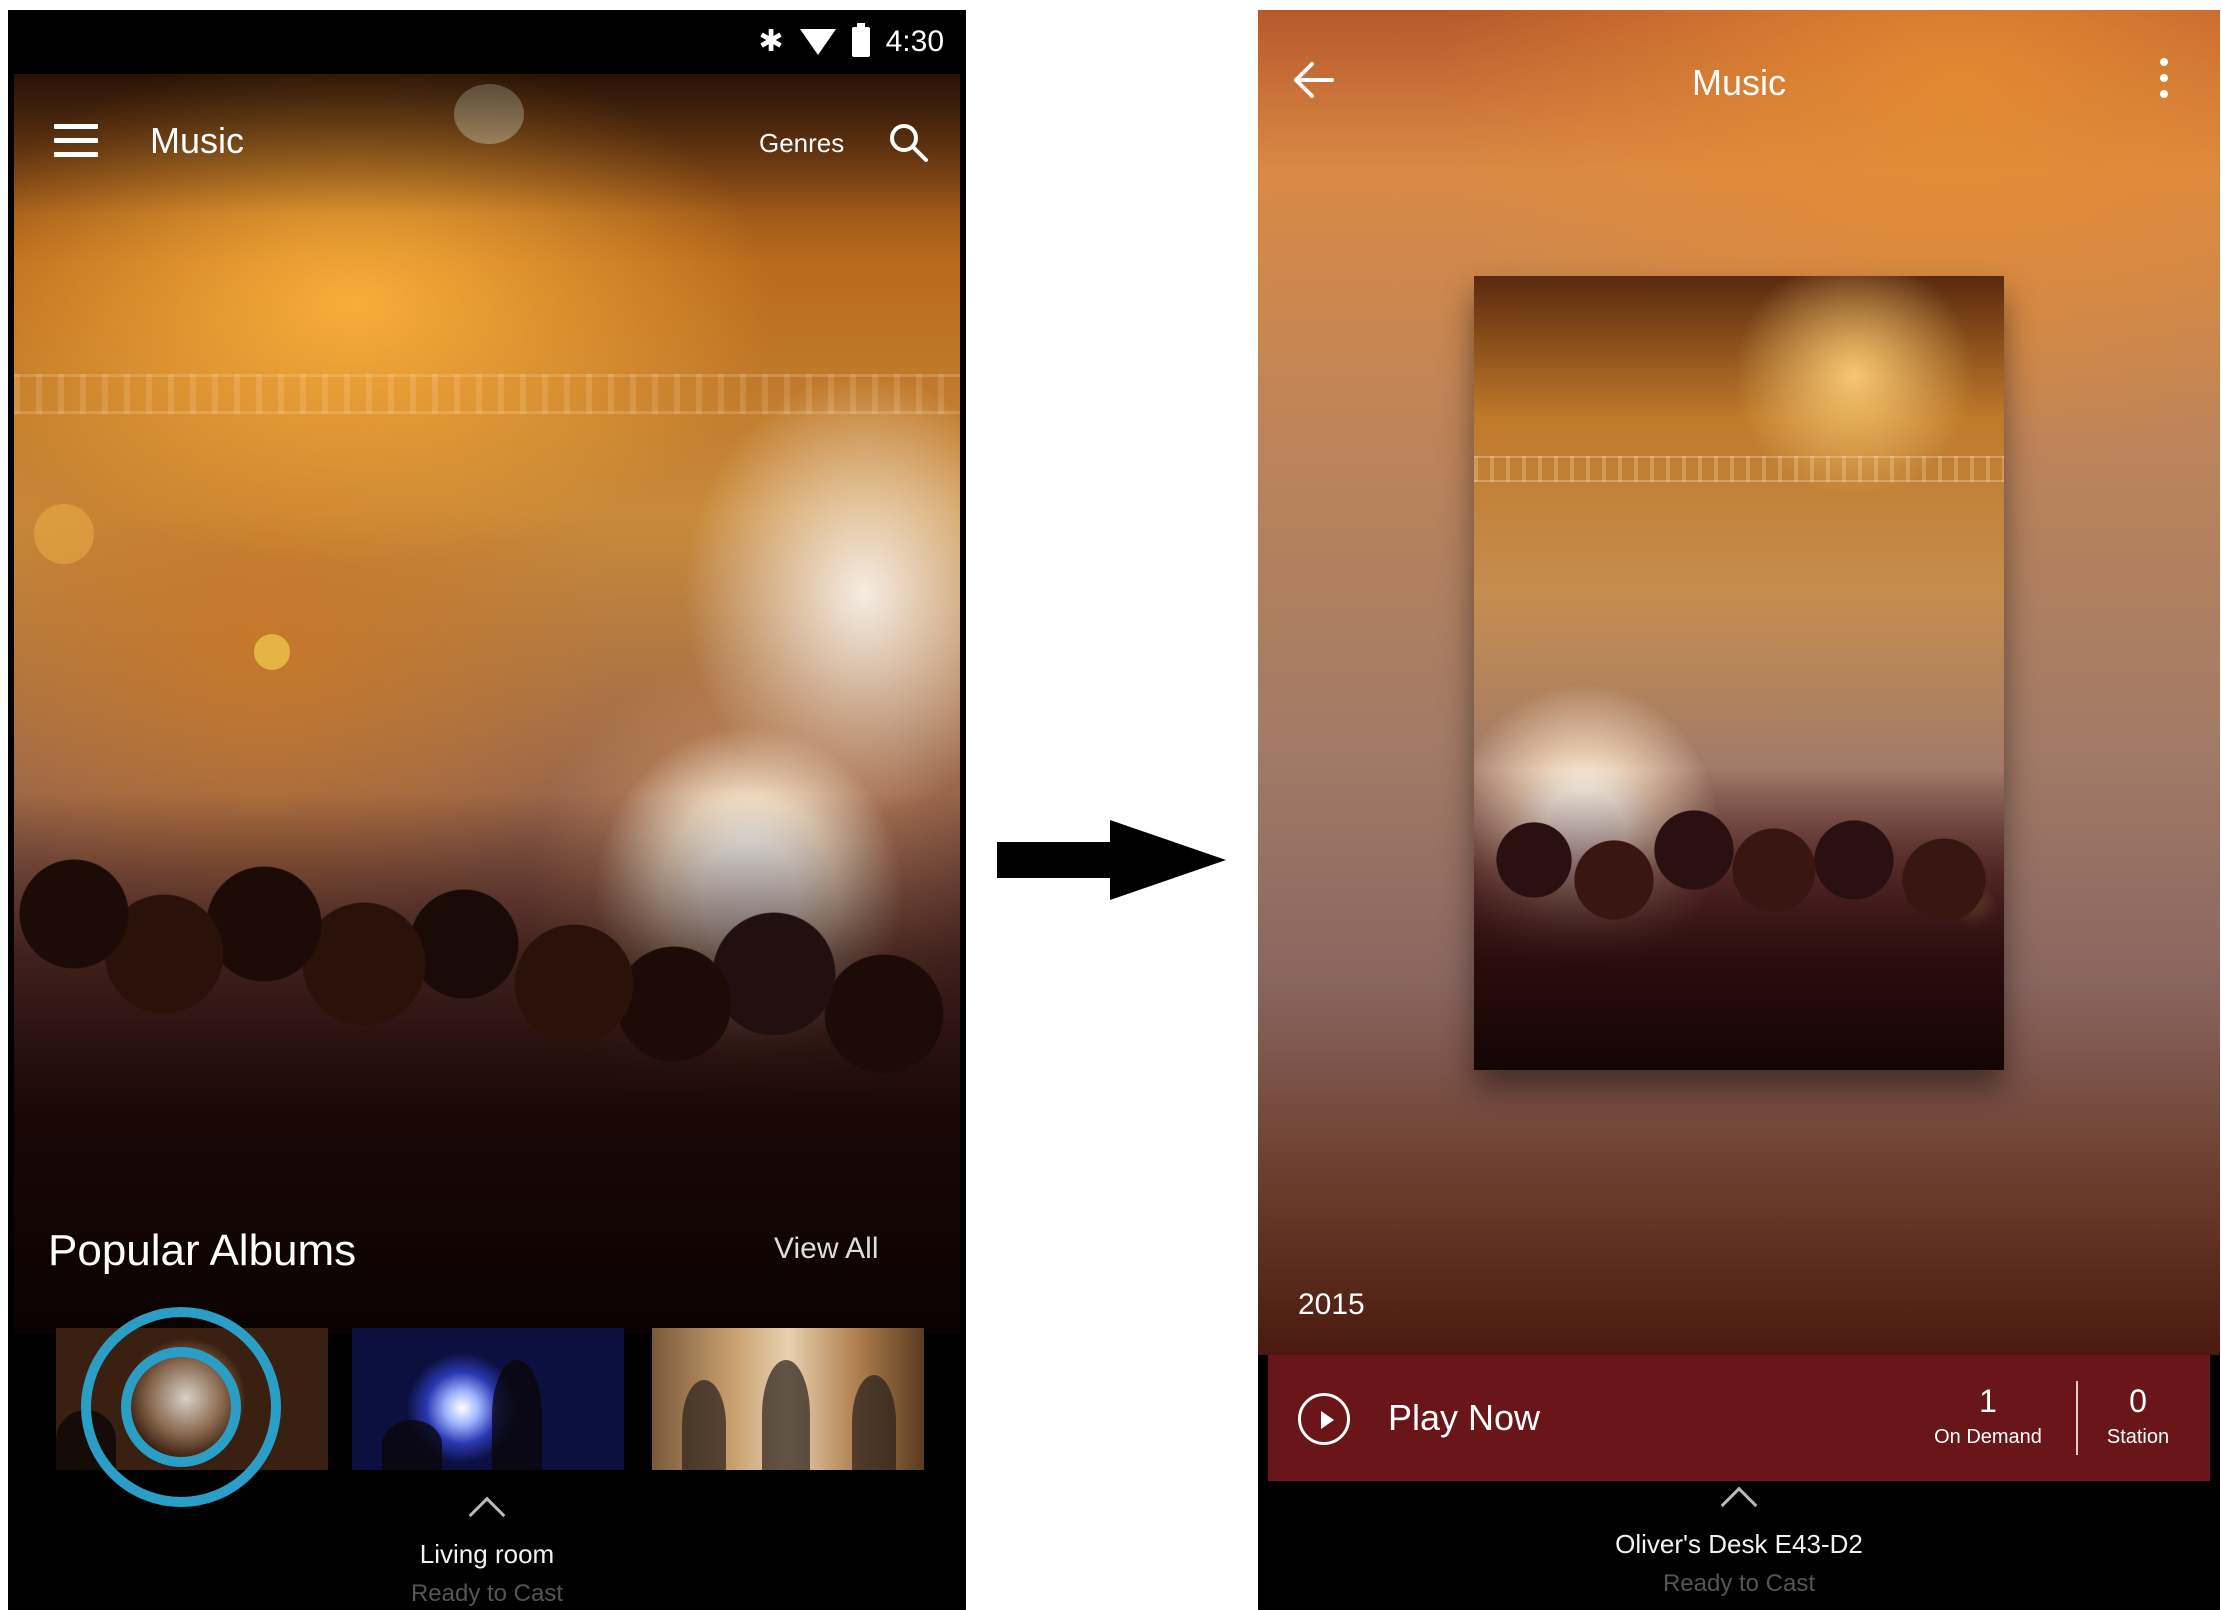 The image size is (2221, 1610). I want to click on station-label: Station, so click(2138, 1437).